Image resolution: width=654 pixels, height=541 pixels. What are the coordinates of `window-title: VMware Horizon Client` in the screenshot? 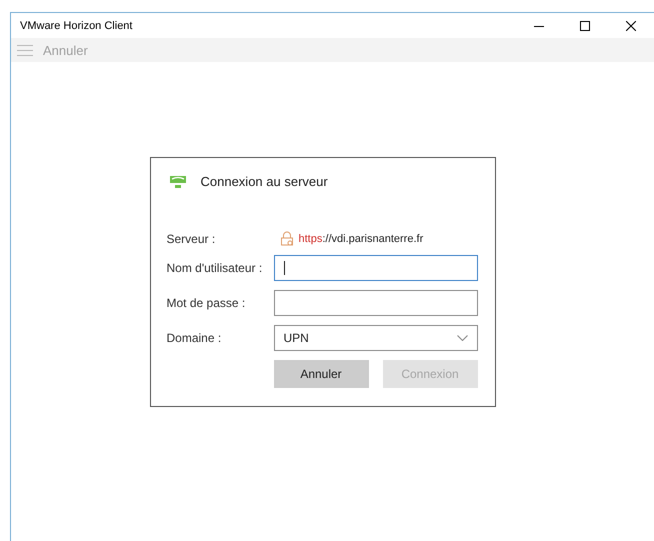 It's located at (77, 26).